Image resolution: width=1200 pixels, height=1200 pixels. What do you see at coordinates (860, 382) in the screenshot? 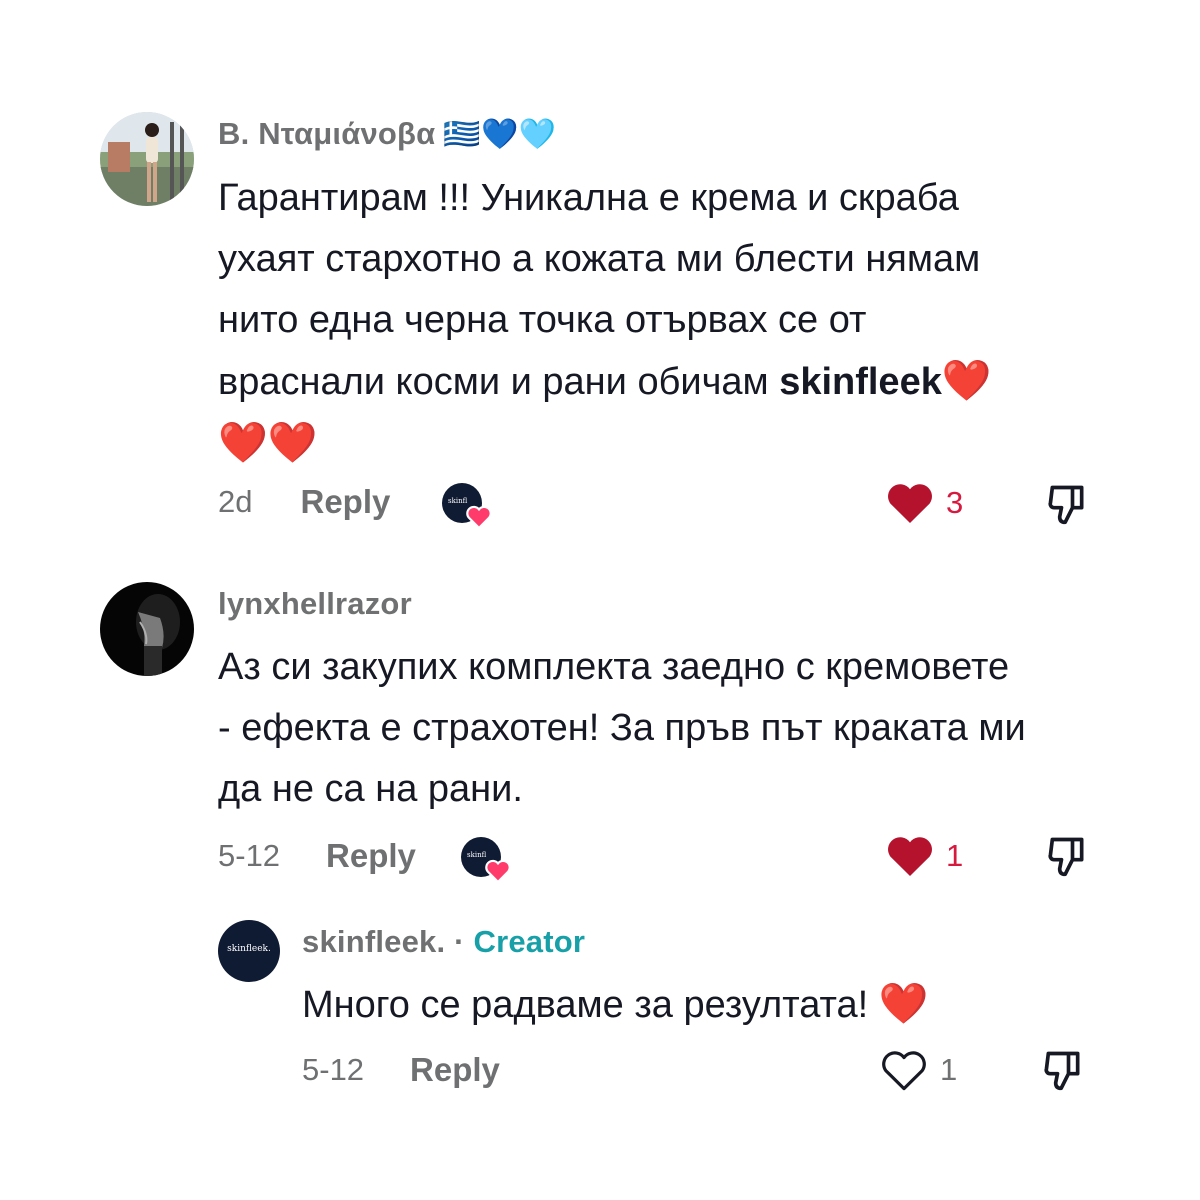
I see `brand-mention: skinfleek` at bounding box center [860, 382].